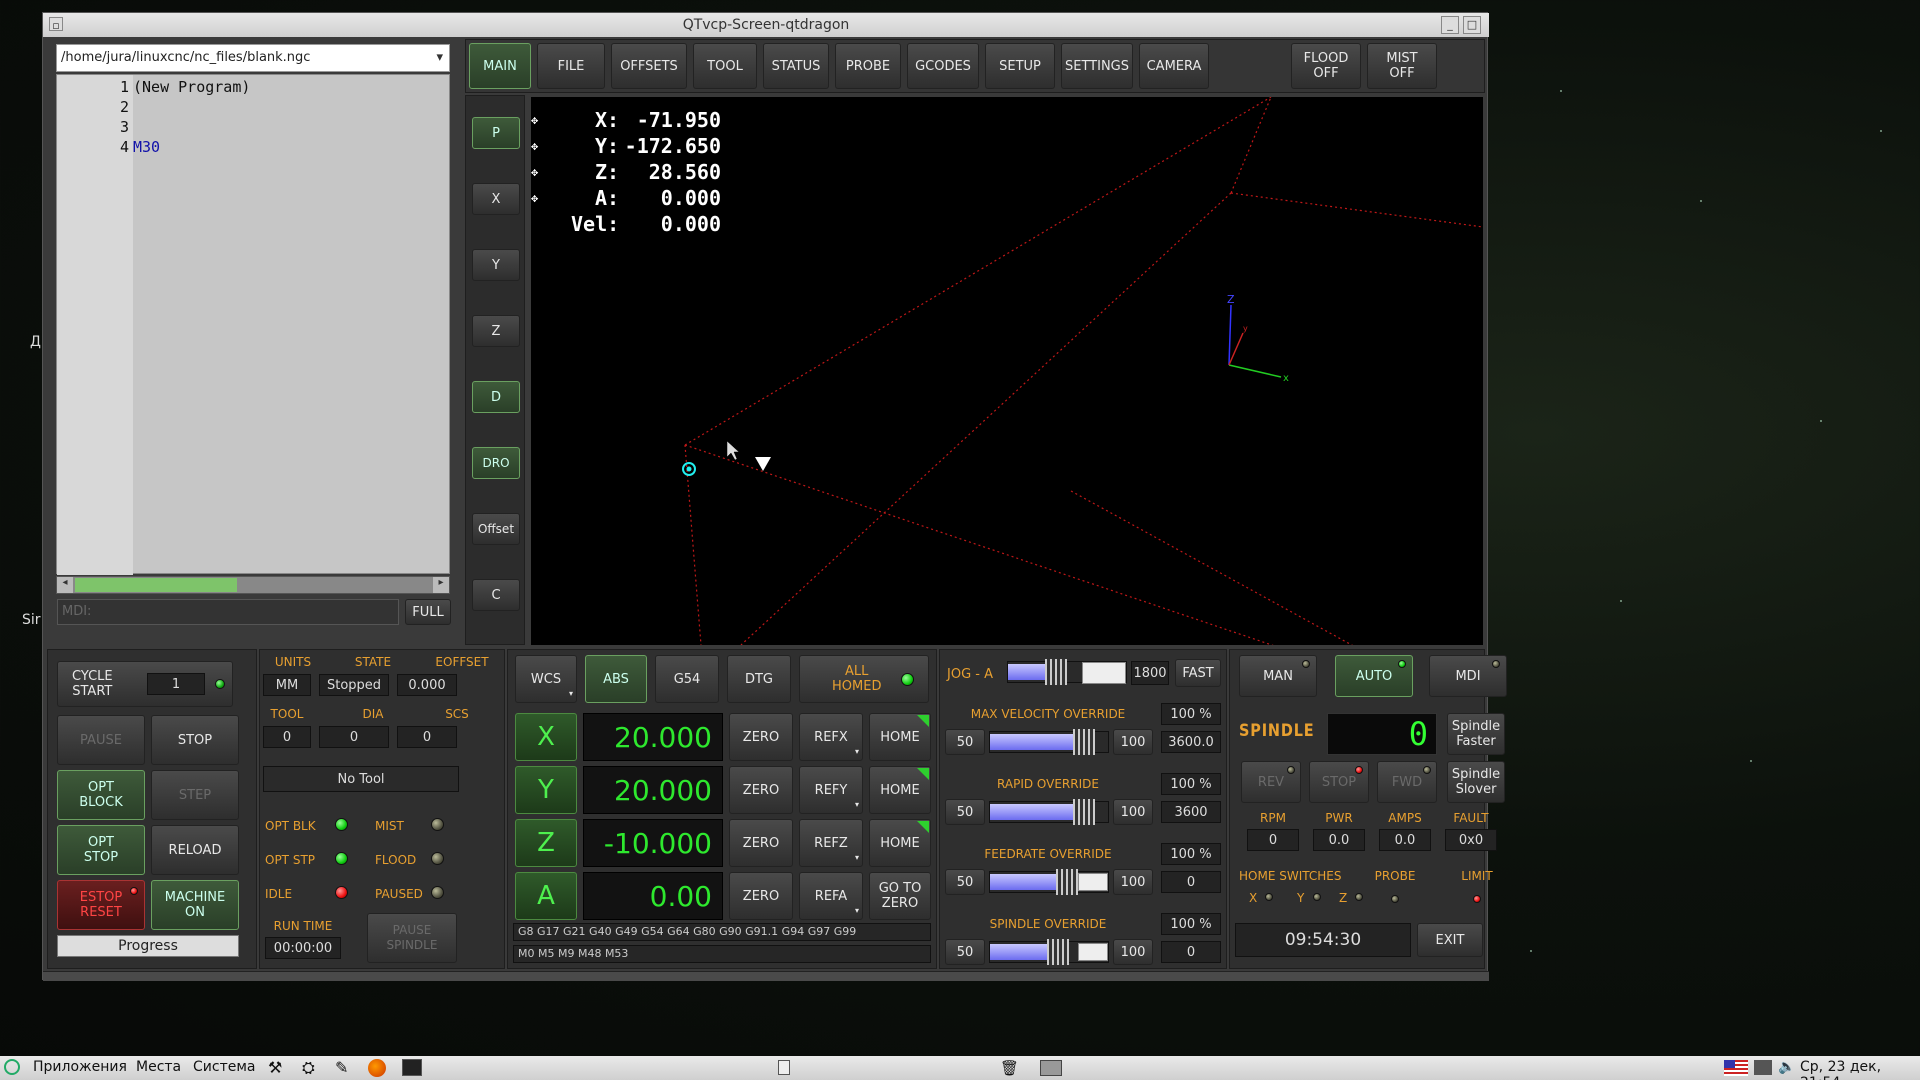  I want to click on ref-x-button: REFX ▾, so click(831, 737).